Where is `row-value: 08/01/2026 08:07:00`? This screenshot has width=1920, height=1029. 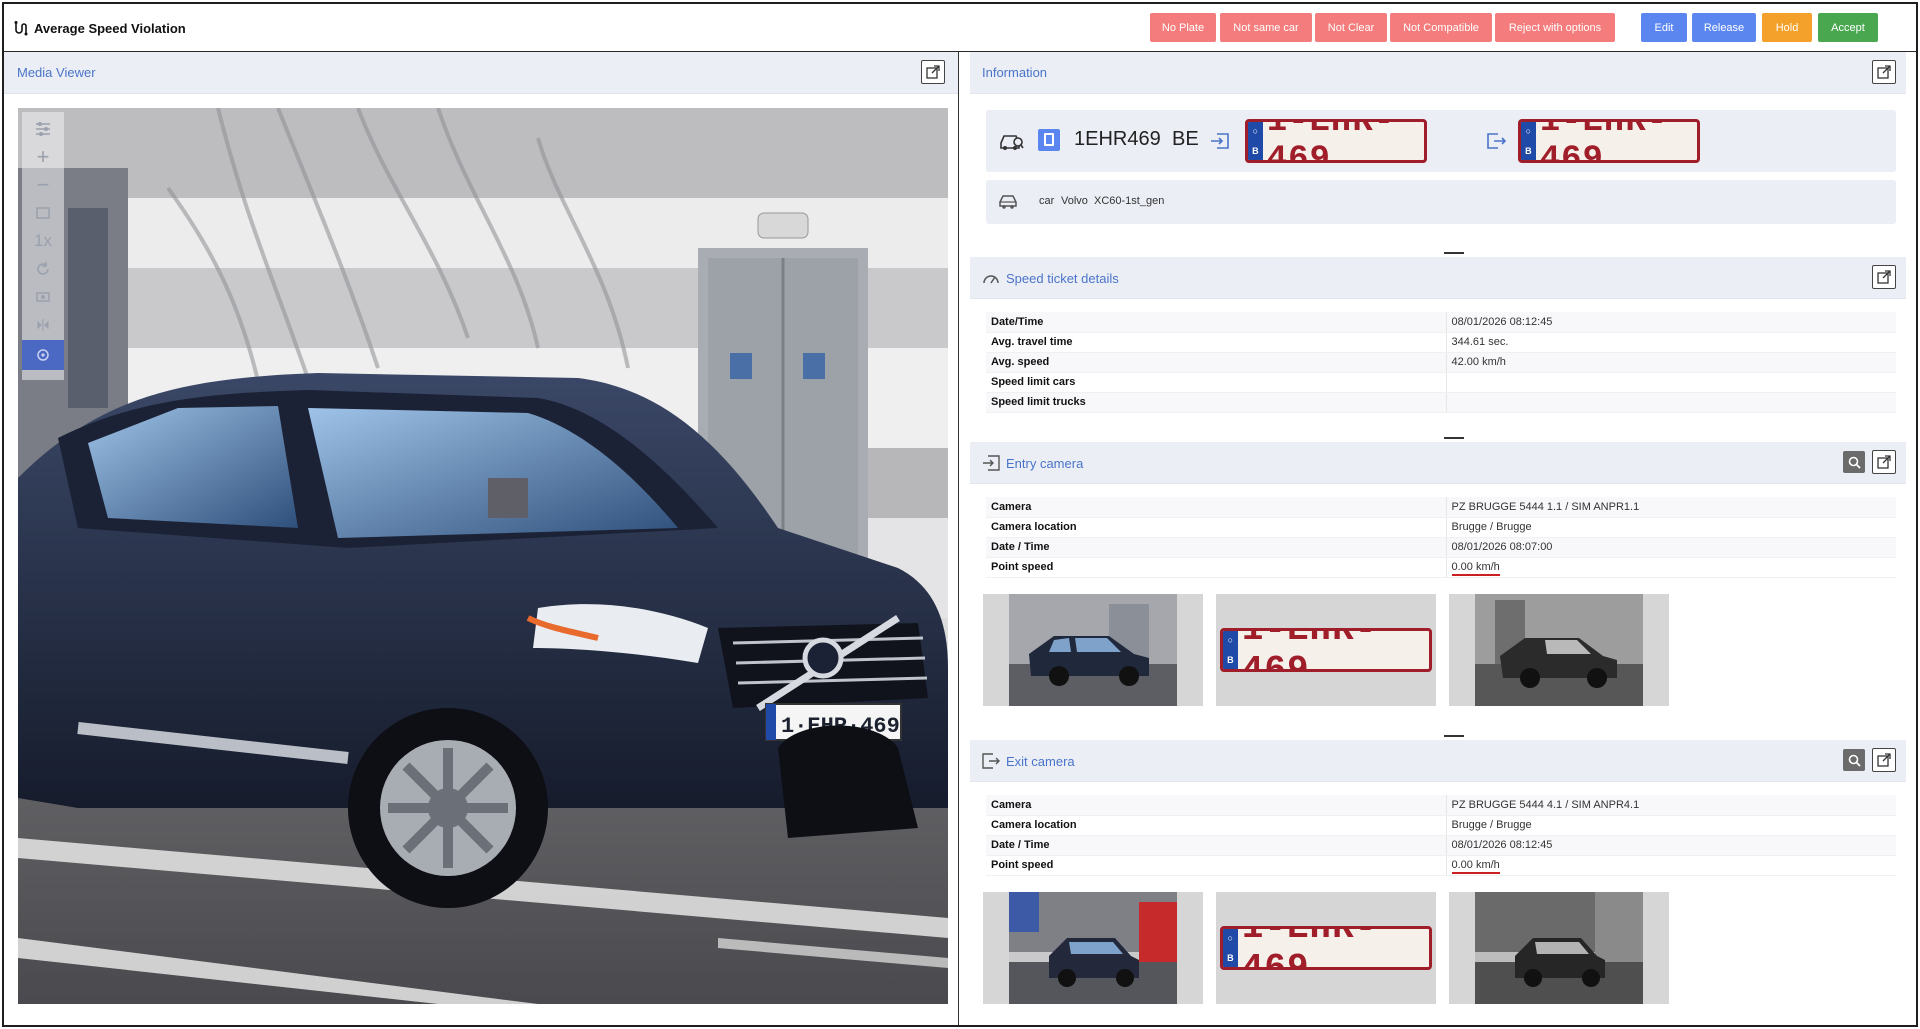
row-value: 08/01/2026 08:07:00 is located at coordinates (1671, 547).